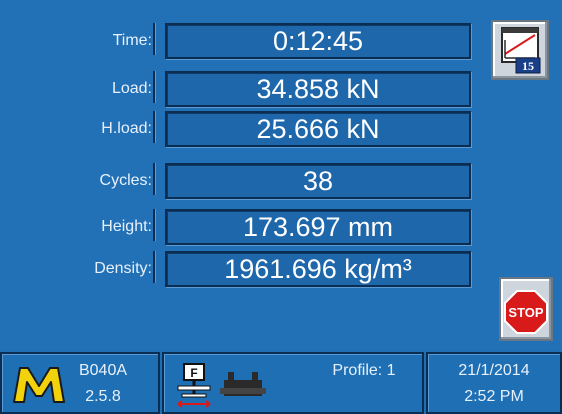 This screenshot has width=562, height=414. Describe the element at coordinates (318, 181) in the screenshot. I see `cycles-value: 38` at that location.